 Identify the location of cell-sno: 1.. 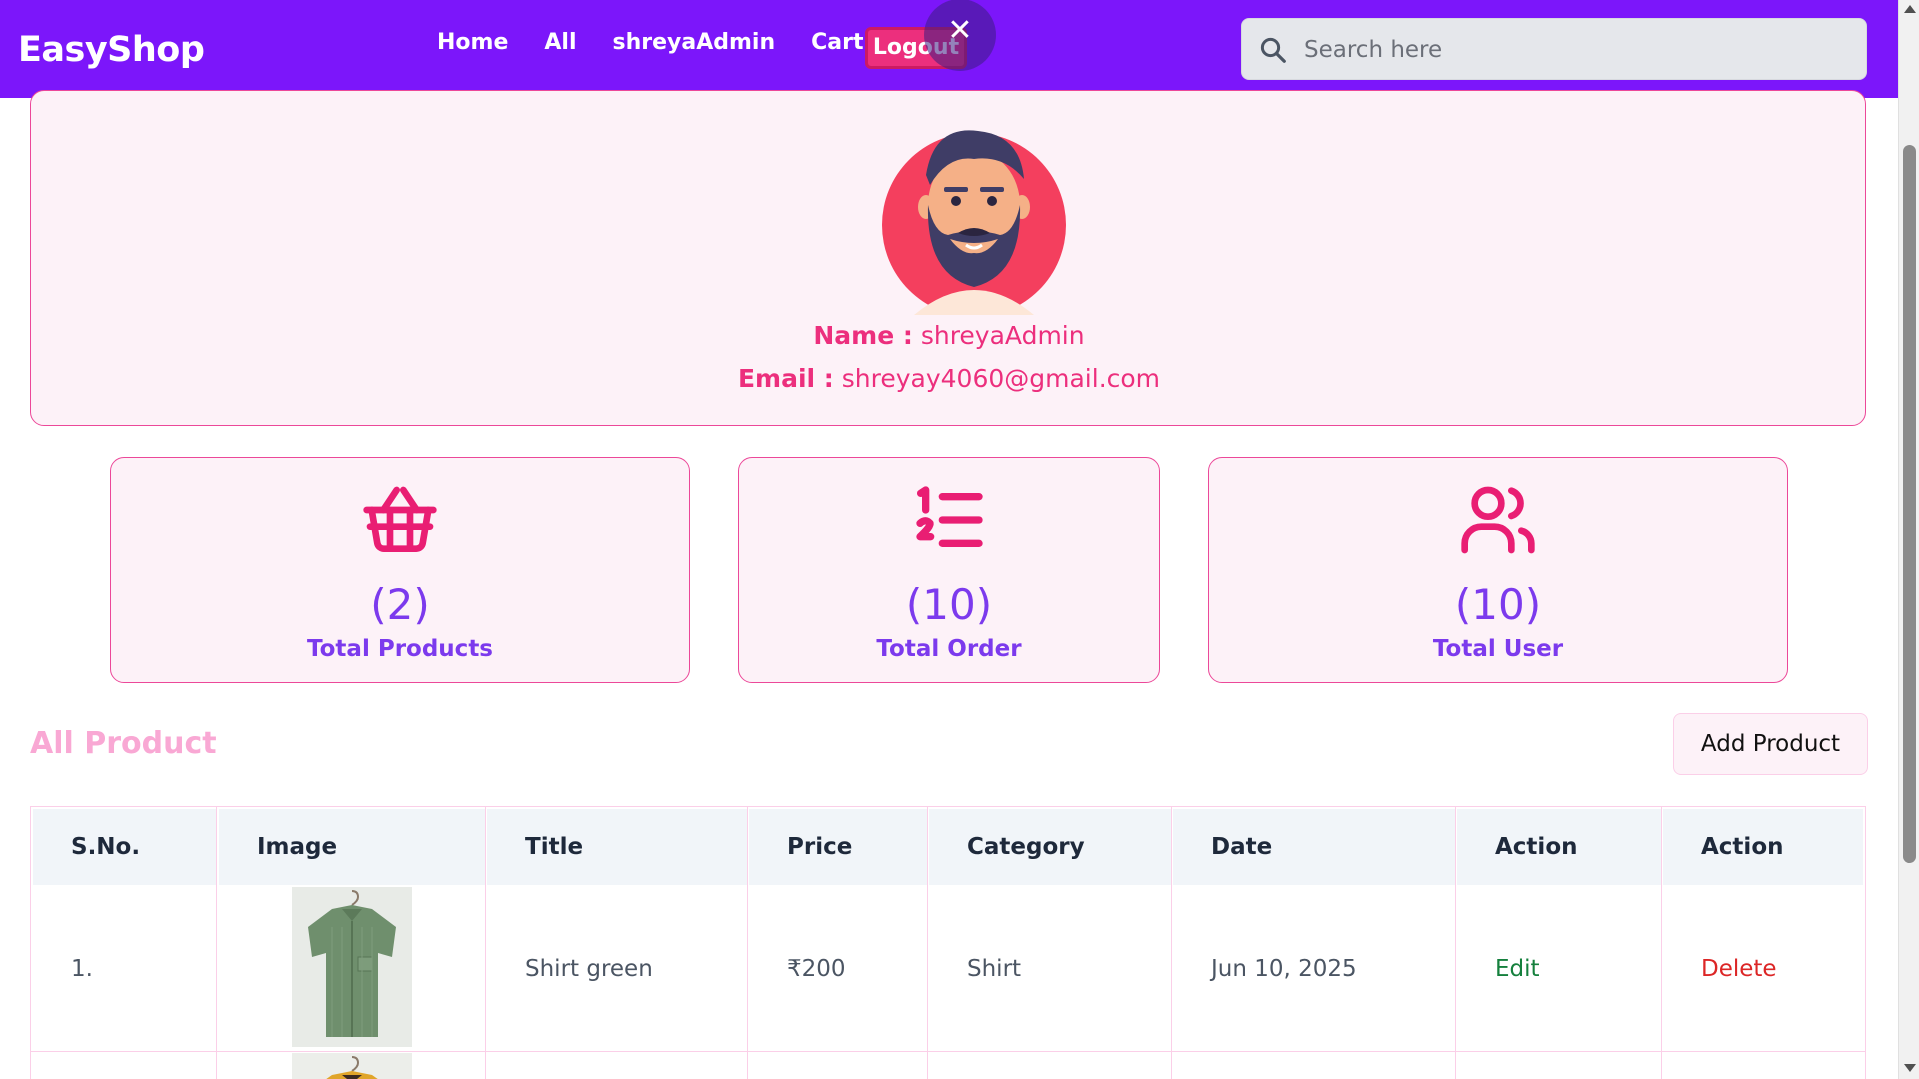
(82, 969).